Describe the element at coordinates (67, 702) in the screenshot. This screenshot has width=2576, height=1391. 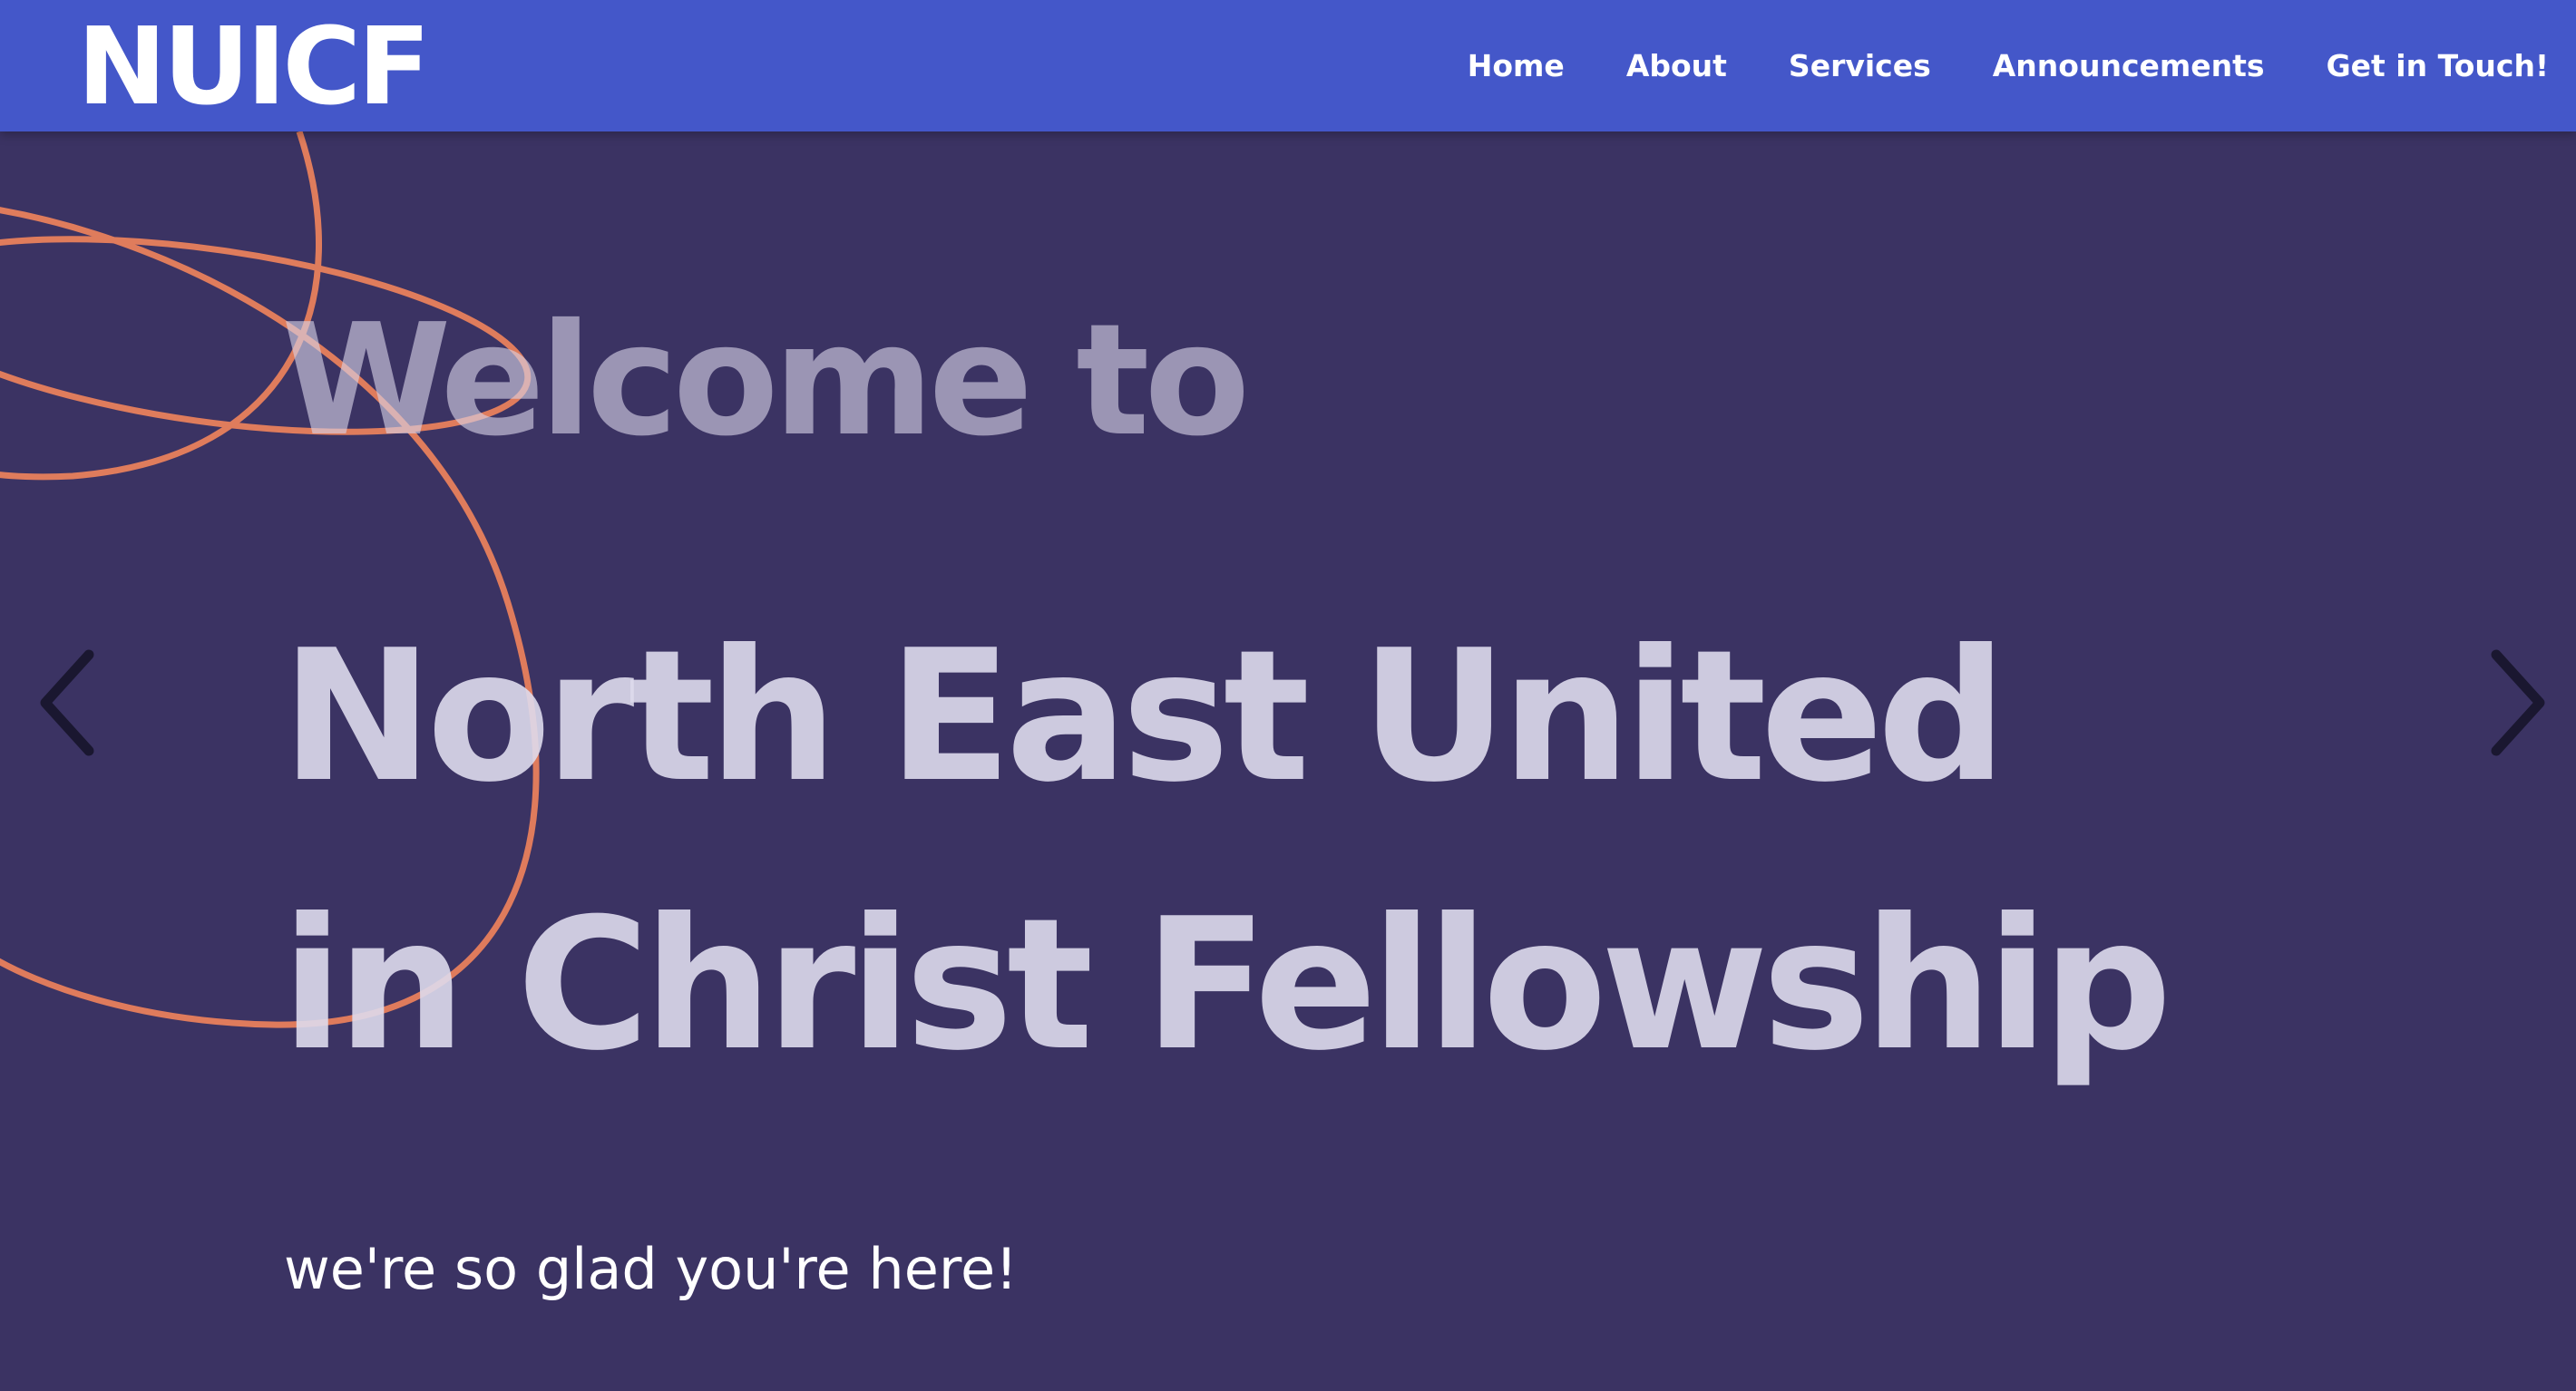
I see `chevron-left-icon` at that location.